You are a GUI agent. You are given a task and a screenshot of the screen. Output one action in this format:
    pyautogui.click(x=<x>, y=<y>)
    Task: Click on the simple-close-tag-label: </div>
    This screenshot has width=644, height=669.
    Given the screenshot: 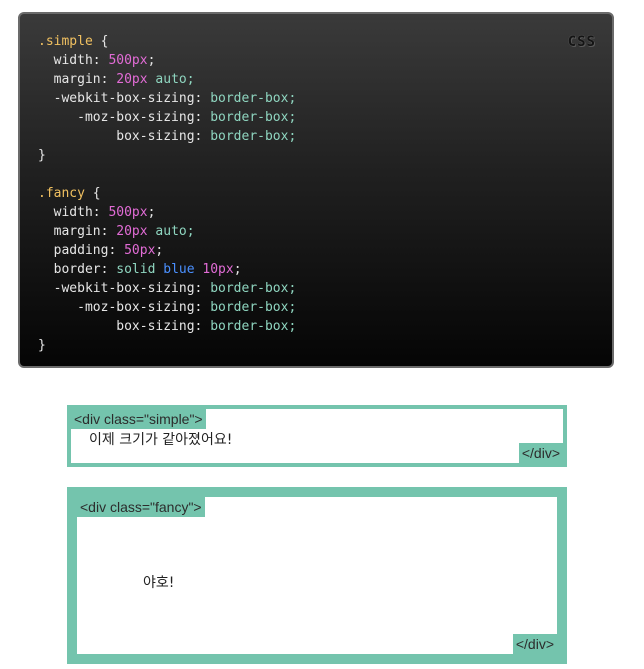 What is the action you would take?
    pyautogui.click(x=540, y=453)
    